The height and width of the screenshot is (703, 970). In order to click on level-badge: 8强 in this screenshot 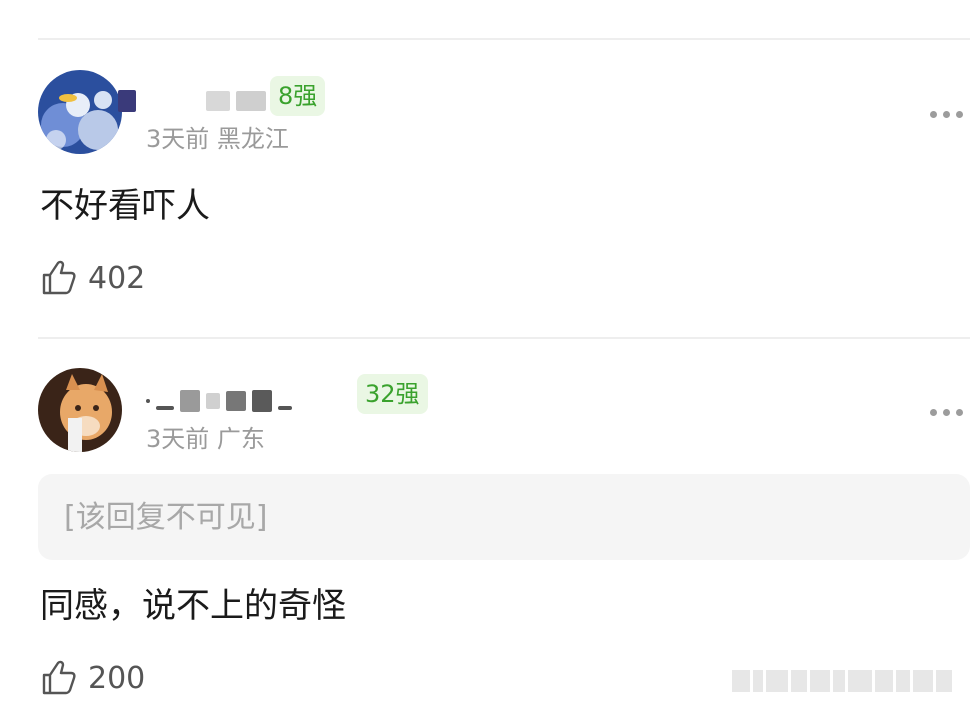, I will do `click(298, 96)`.